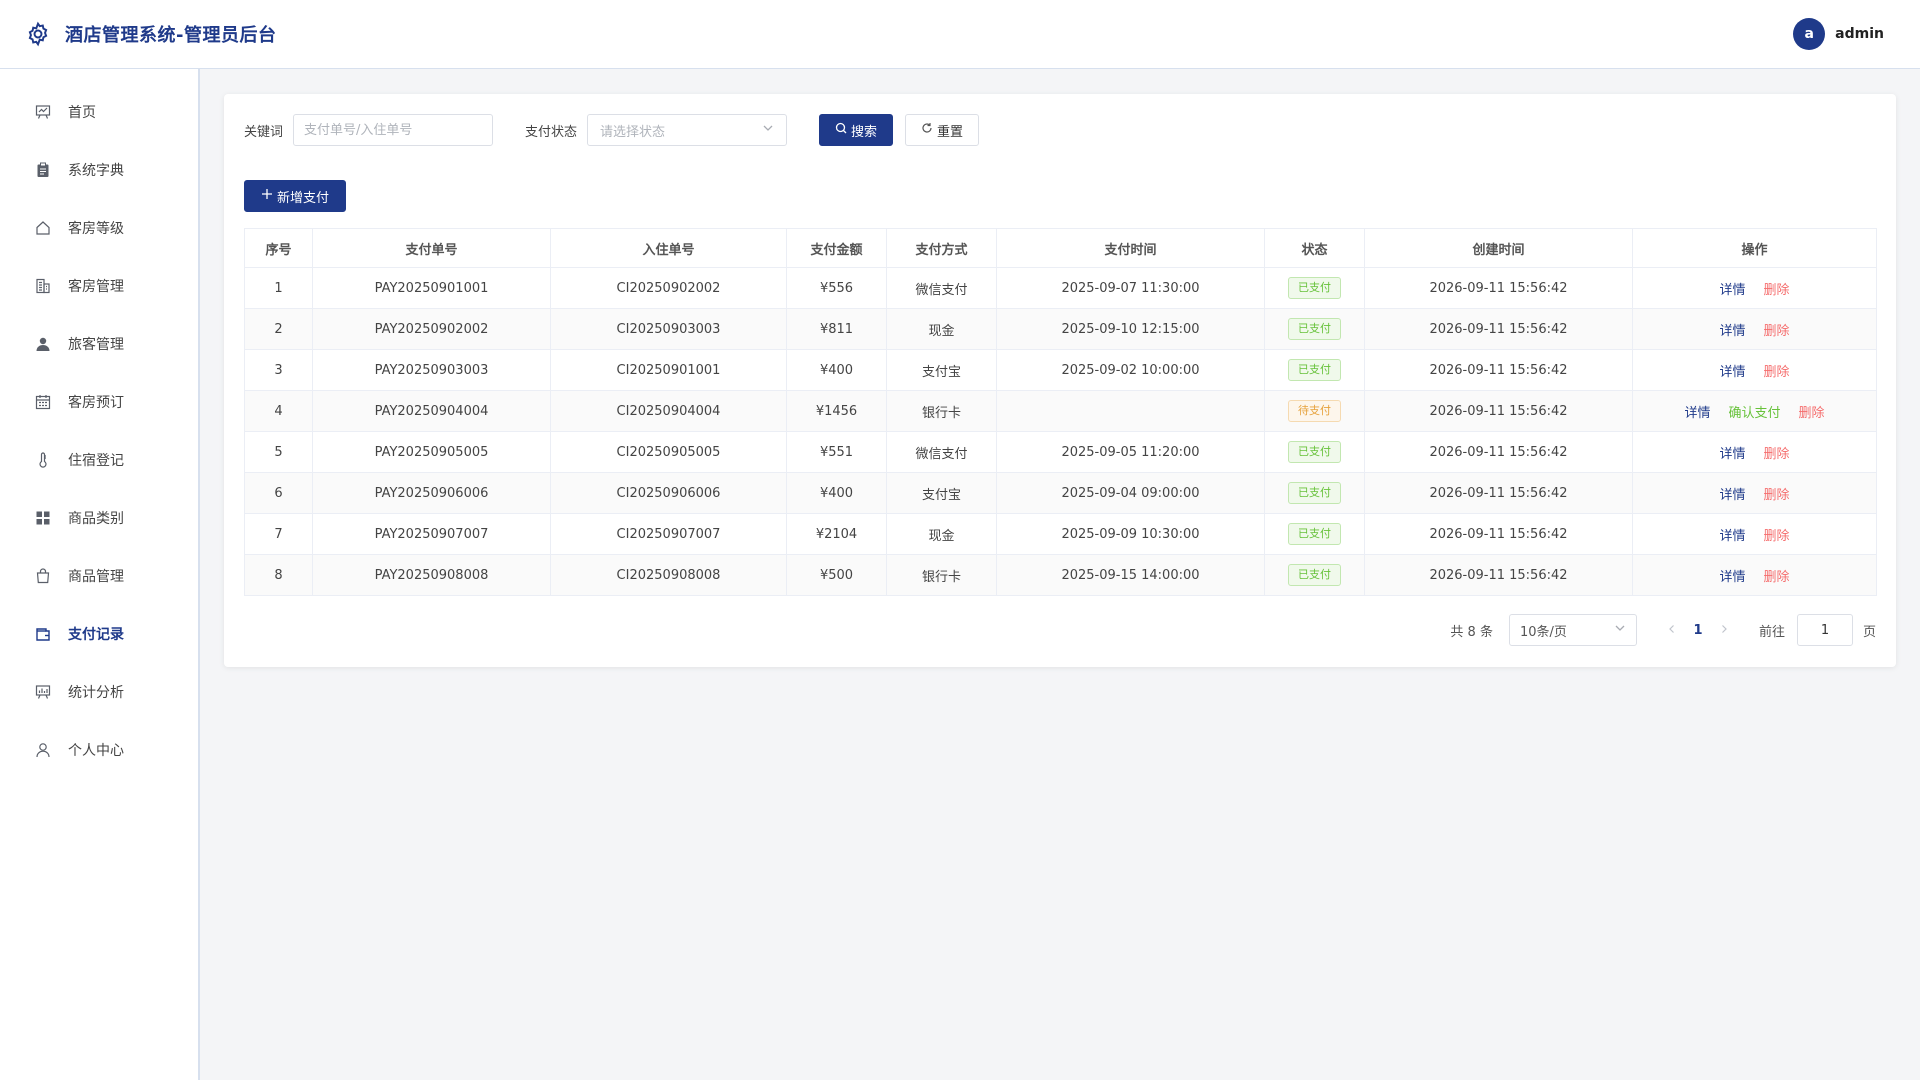  Describe the element at coordinates (96, 345) in the screenshot. I see `sidebar-item-label: 旅客管理` at that location.